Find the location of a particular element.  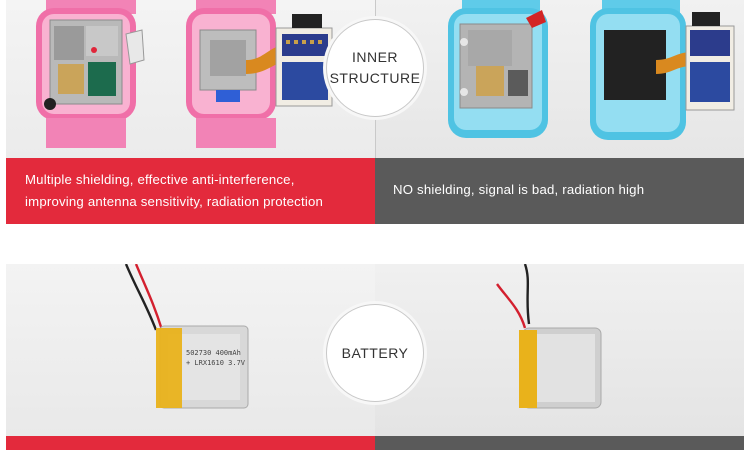

blue-watch-illustration is located at coordinates (591, 70).